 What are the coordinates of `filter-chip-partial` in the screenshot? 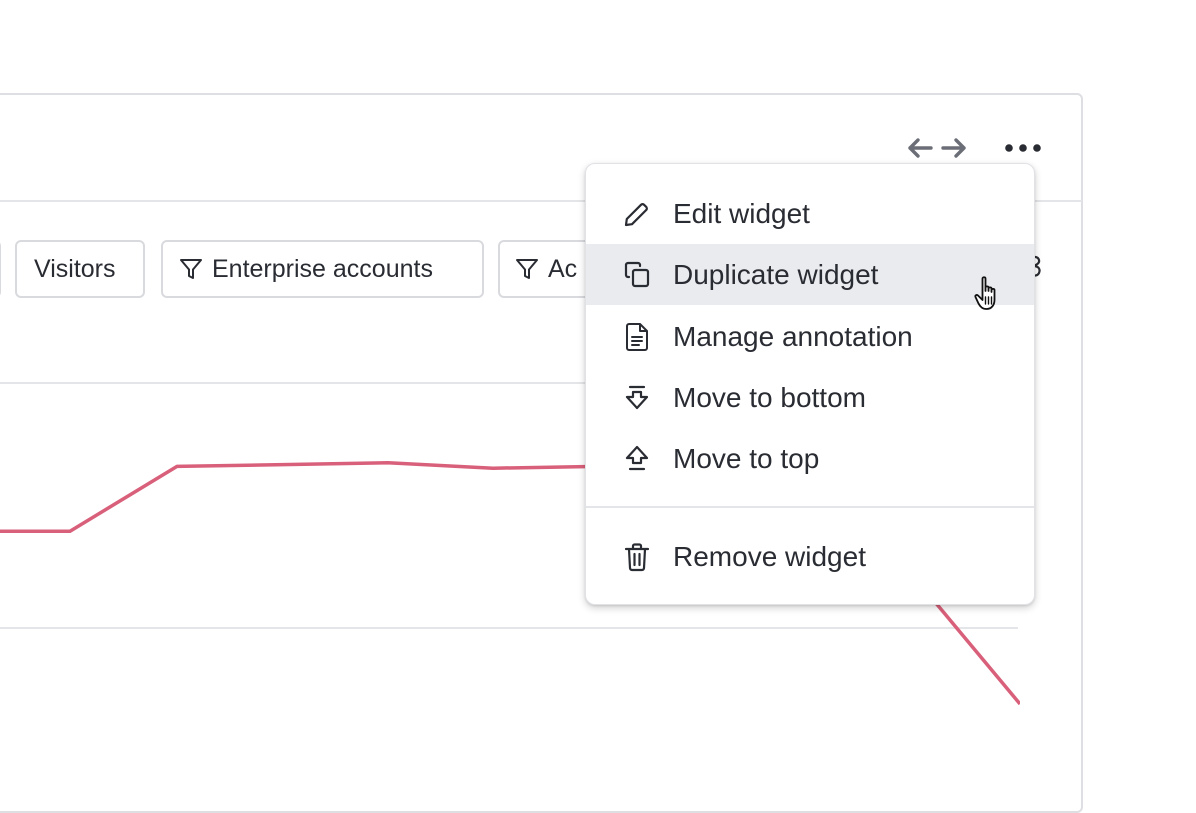 It's located at (0, 269).